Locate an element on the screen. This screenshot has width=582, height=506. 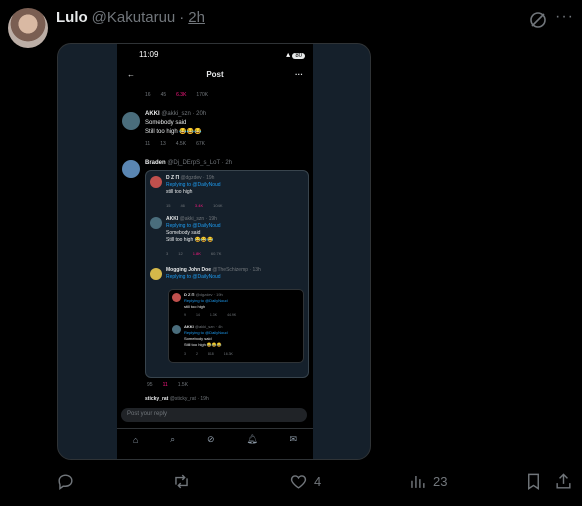
phone-more-icon: ··· is located at coordinates (299, 74).